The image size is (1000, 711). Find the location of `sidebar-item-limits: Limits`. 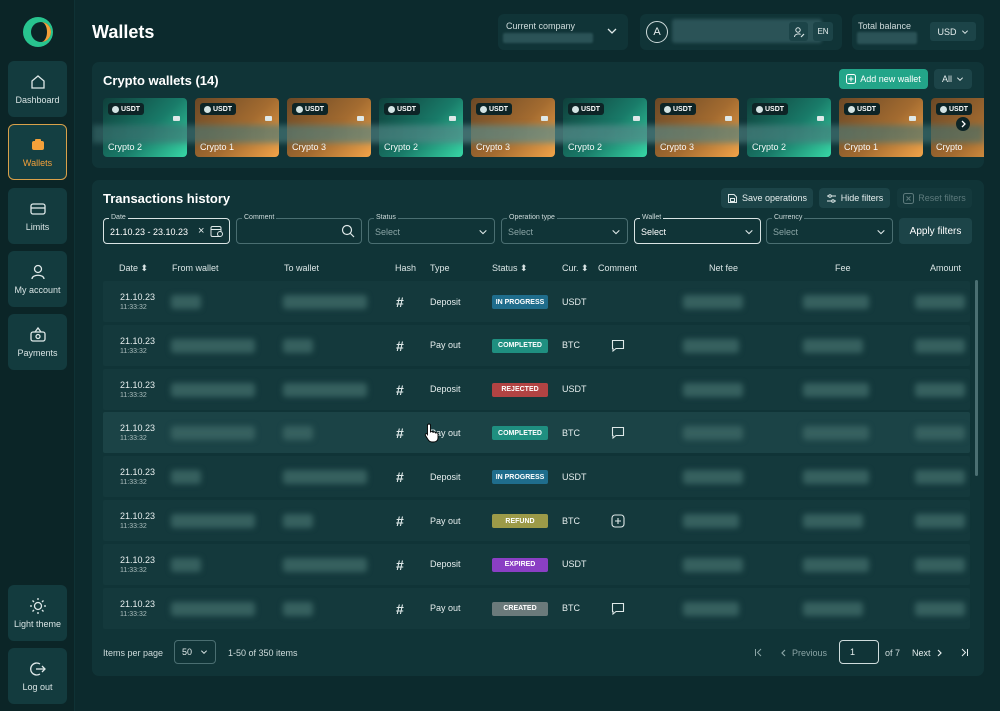

sidebar-item-limits: Limits is located at coordinates (37, 216).